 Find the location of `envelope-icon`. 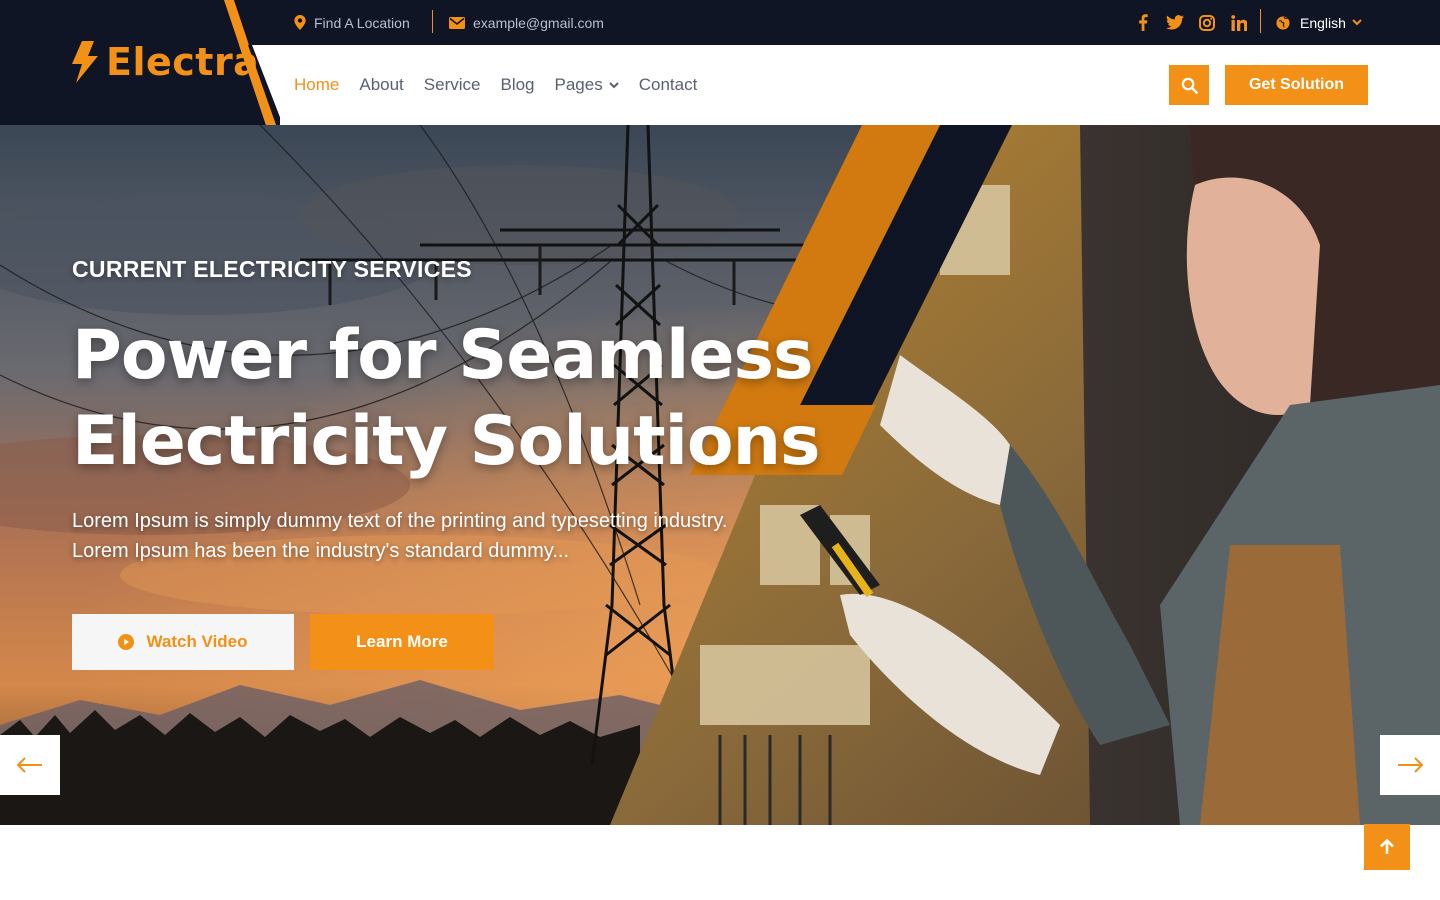

envelope-icon is located at coordinates (457, 22).